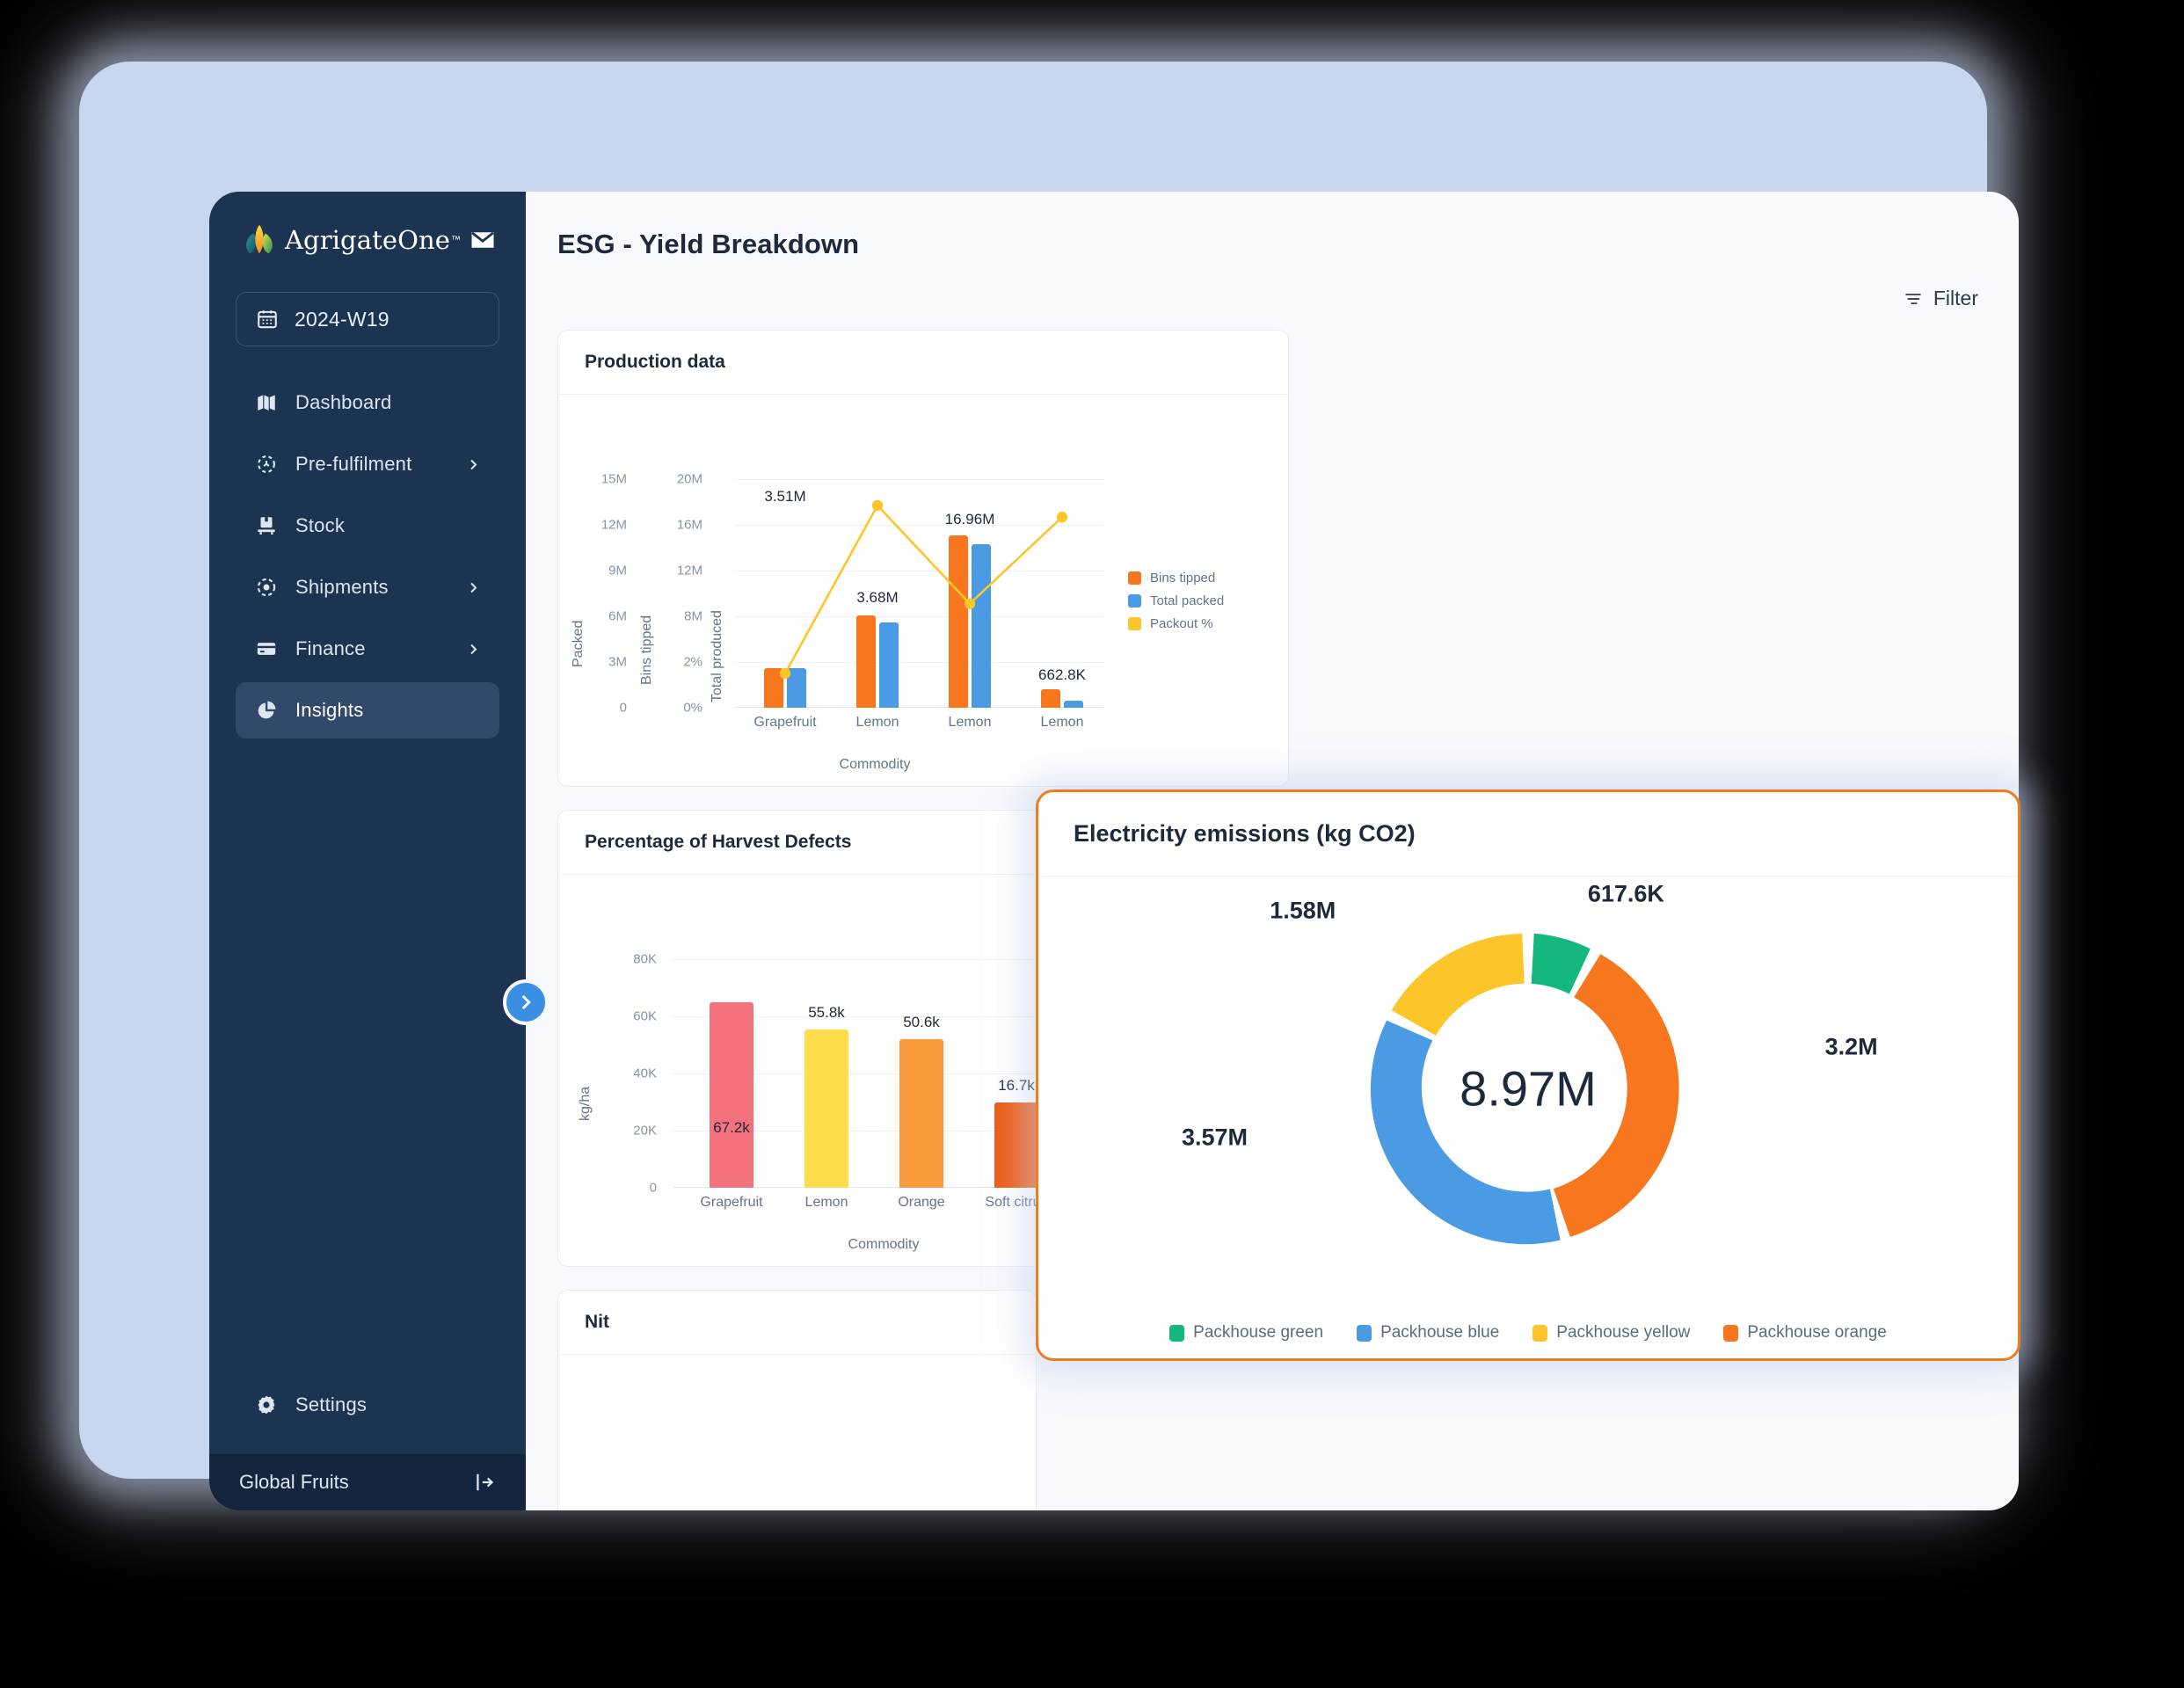  What do you see at coordinates (1458, 984) in the screenshot?
I see `donut-slice-packhouse-yellow` at bounding box center [1458, 984].